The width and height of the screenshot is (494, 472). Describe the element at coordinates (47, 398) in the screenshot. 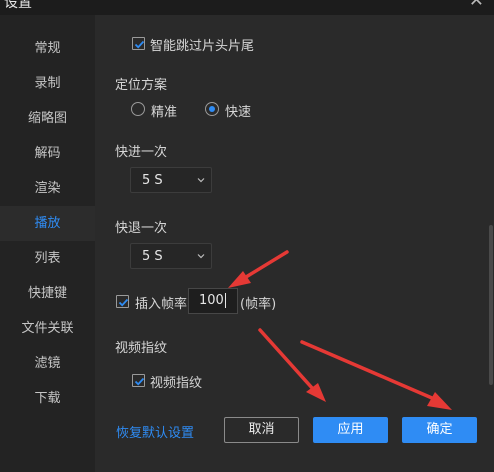

I see `sidebar-item-download: 下载` at that location.